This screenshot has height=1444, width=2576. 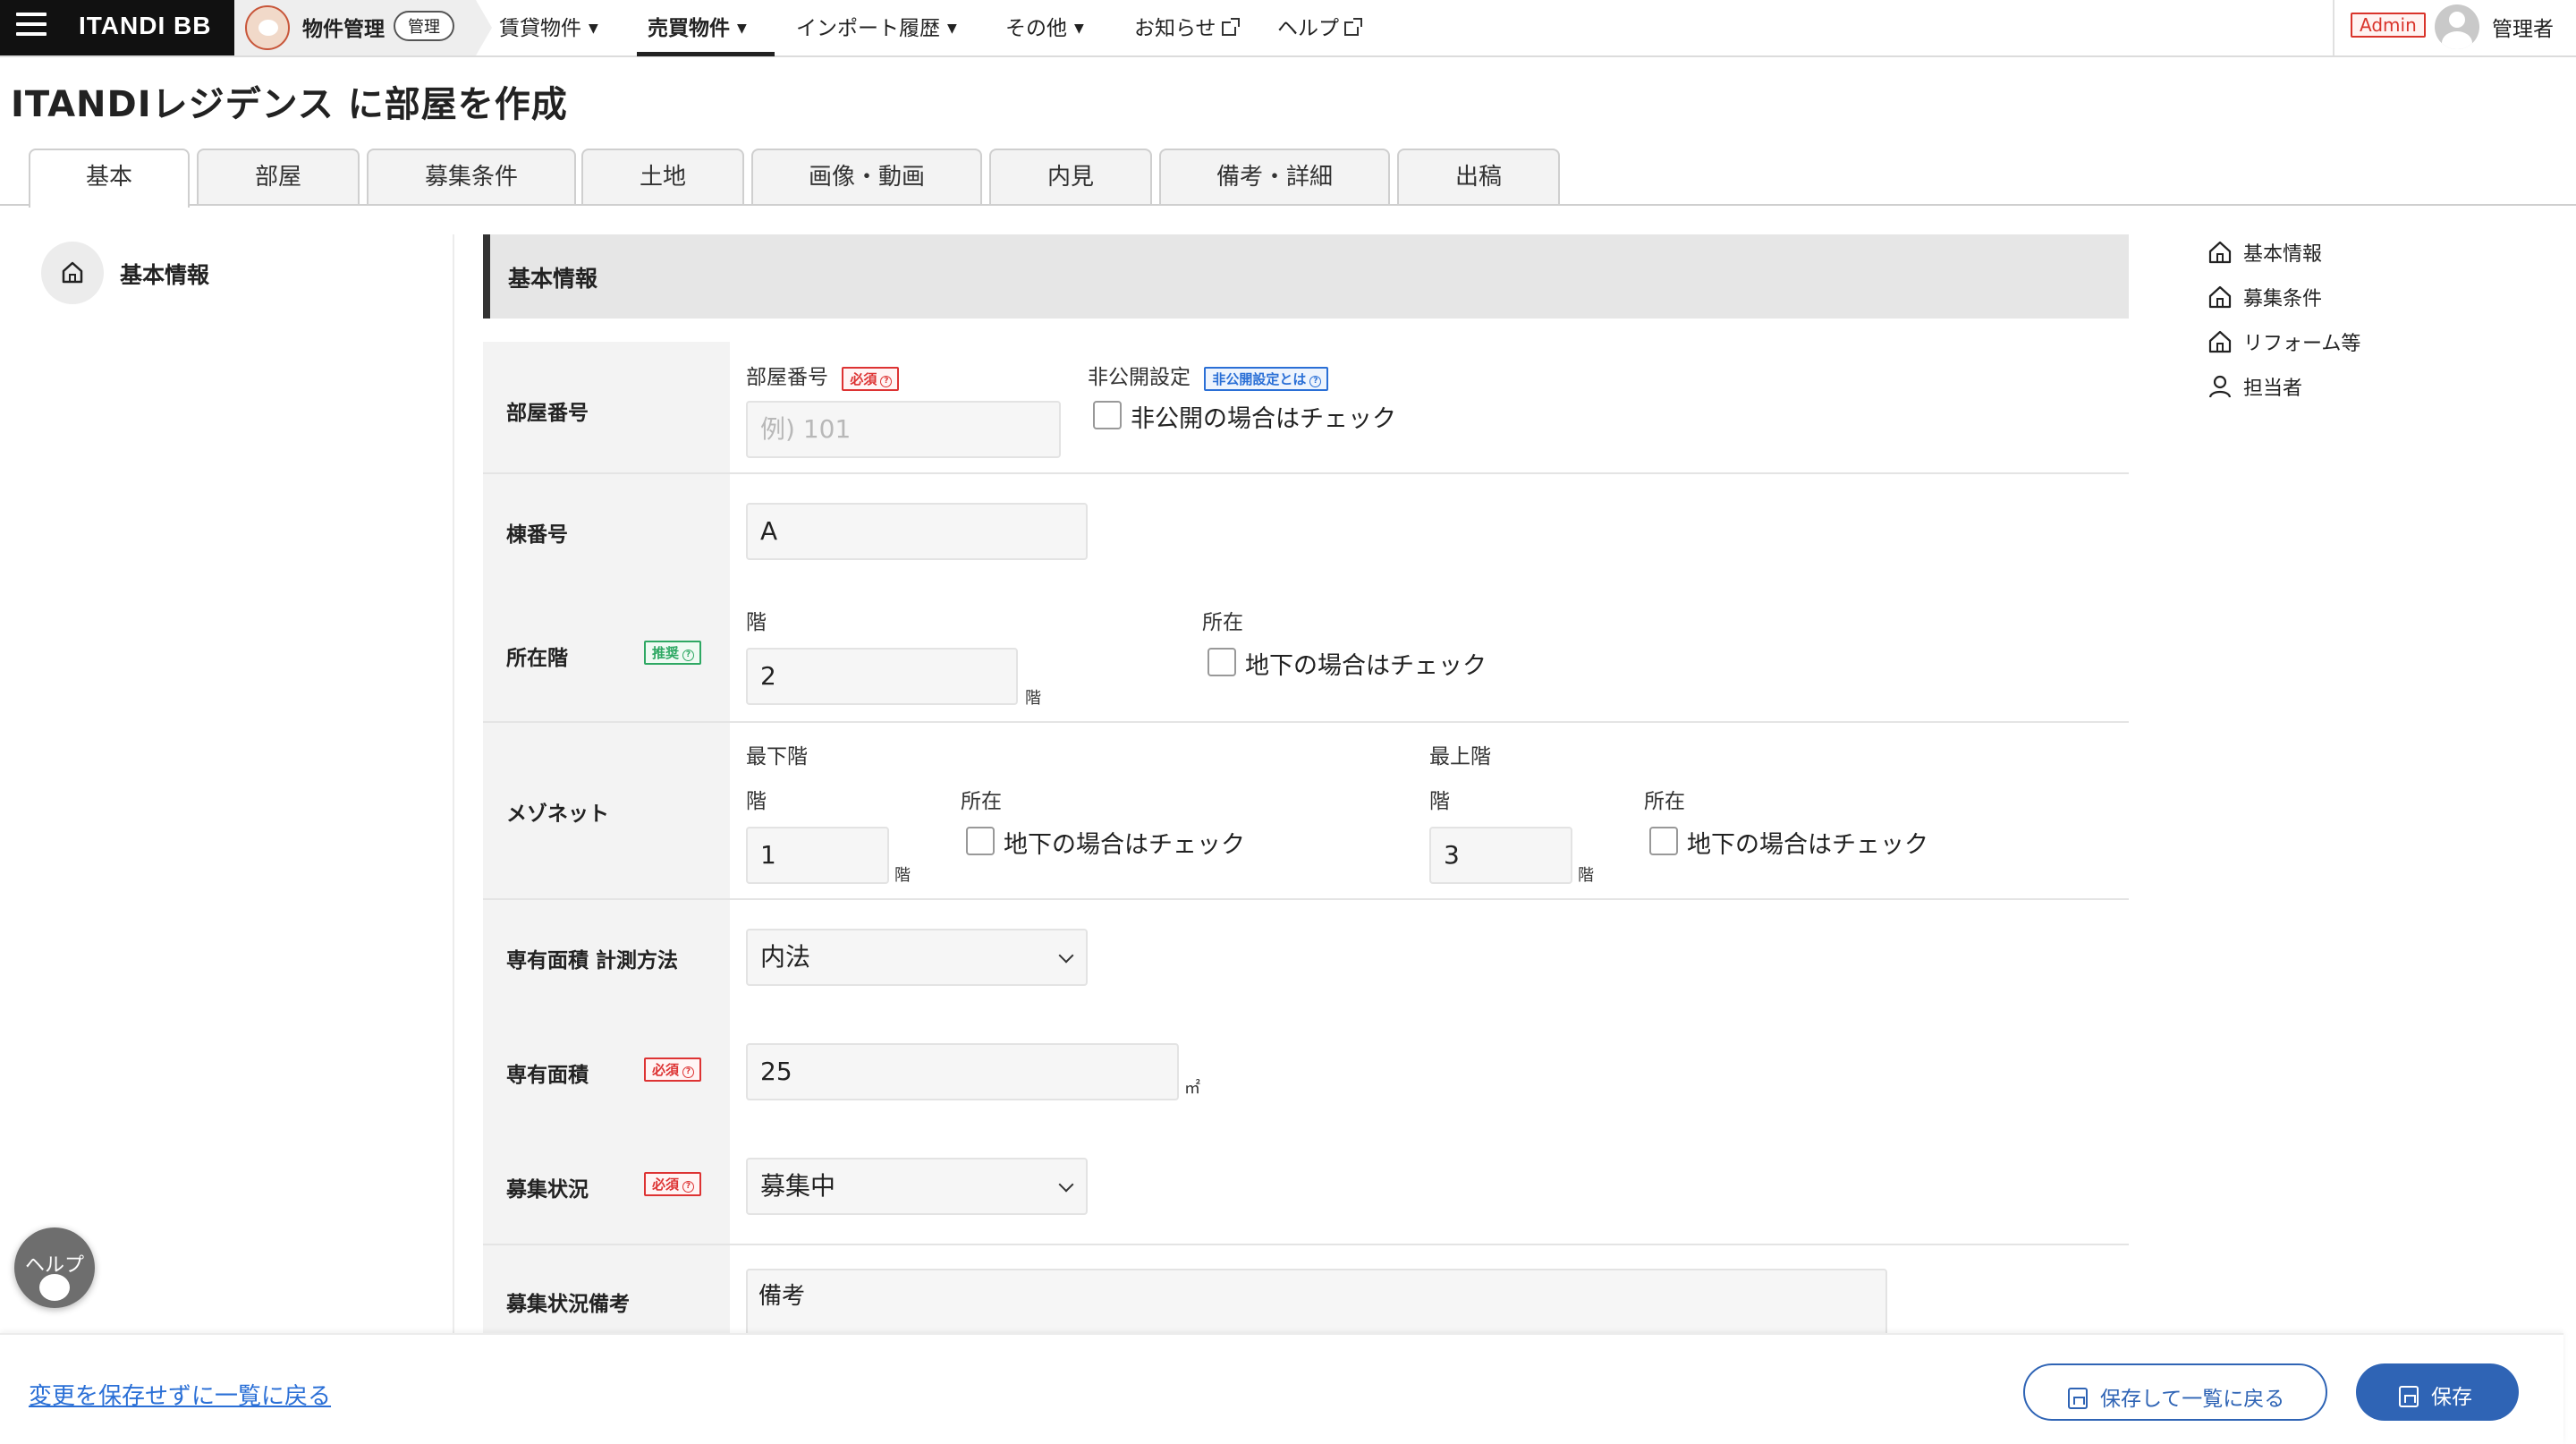 What do you see at coordinates (1222, 623) in the screenshot?
I see `floor-location-label: 所在` at bounding box center [1222, 623].